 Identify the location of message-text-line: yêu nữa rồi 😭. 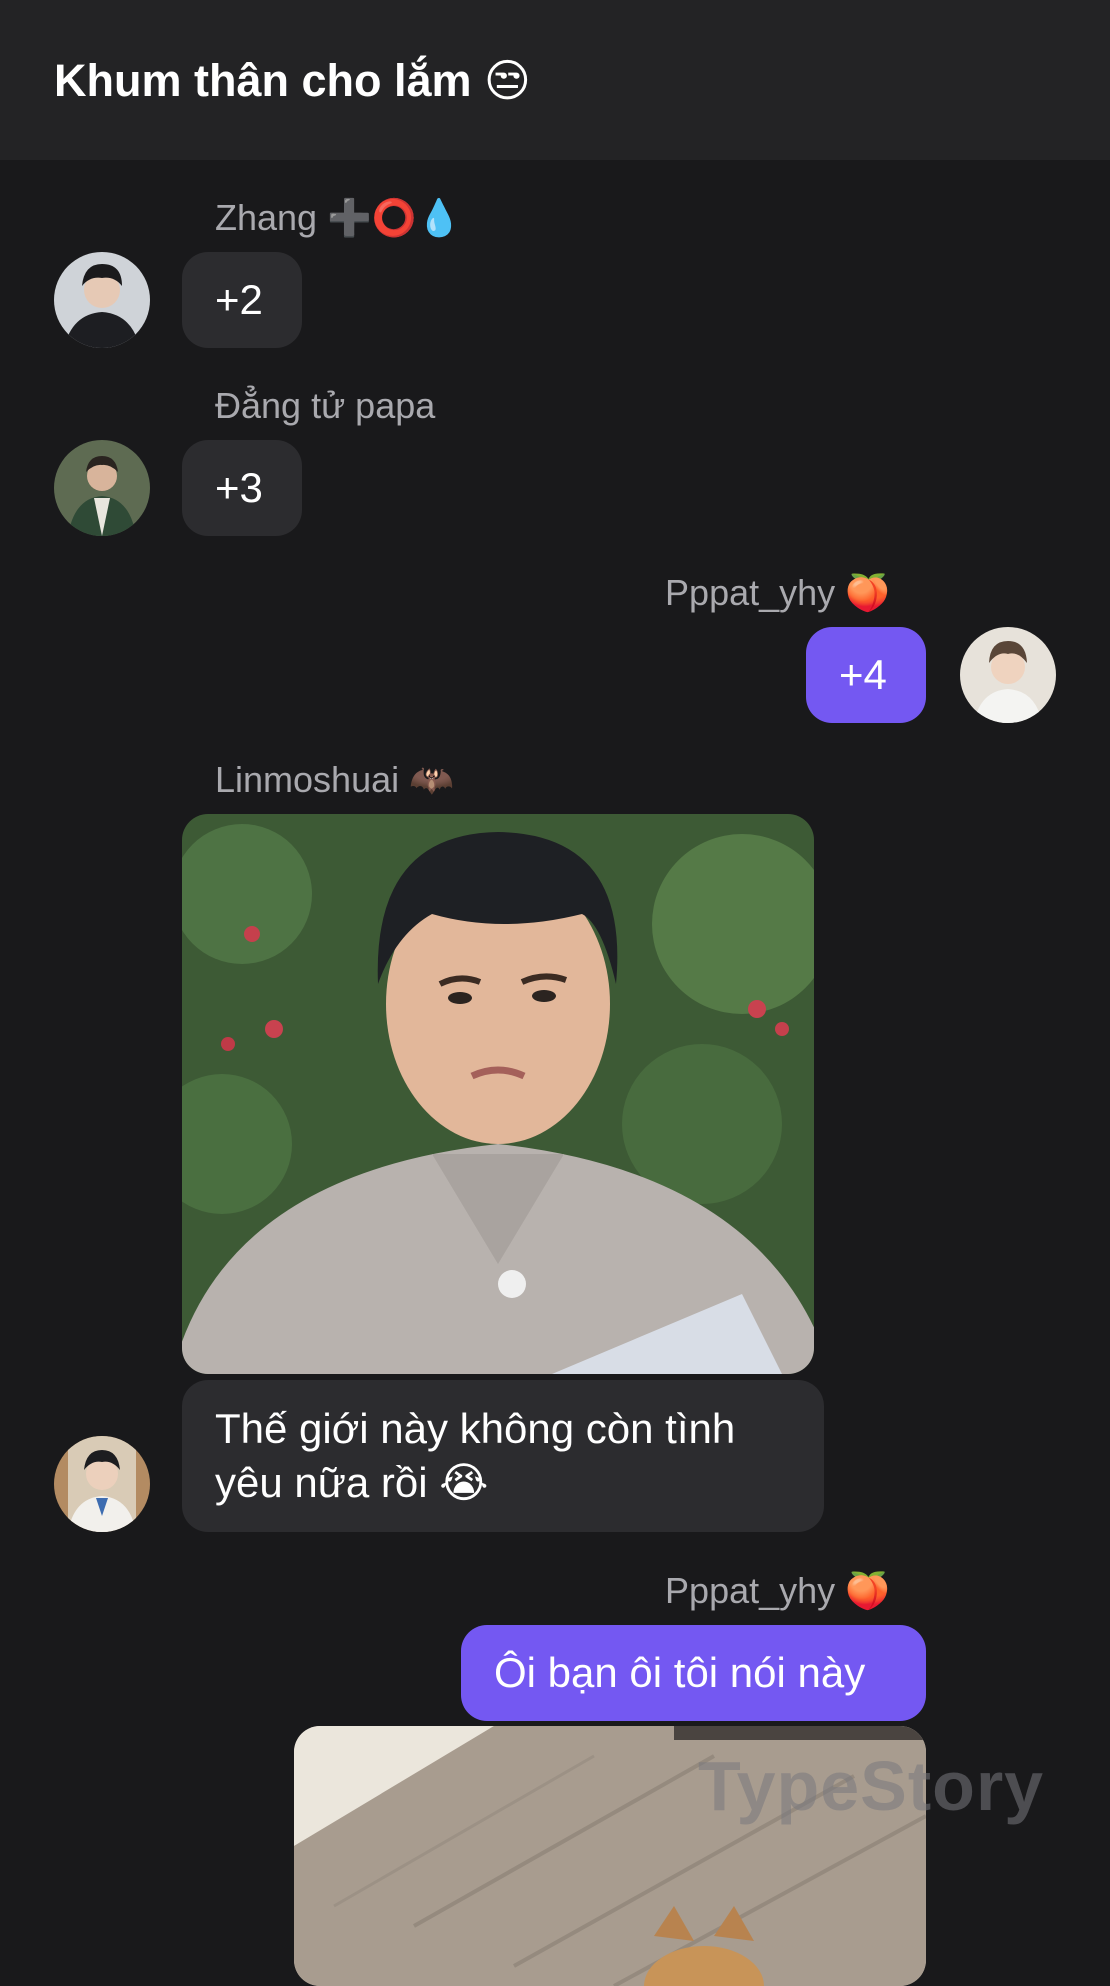
(352, 1482).